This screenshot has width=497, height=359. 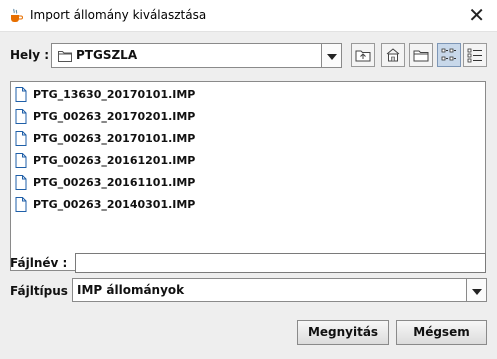 I want to click on file-name: PTG_00263_20161201.IMP, so click(x=114, y=160).